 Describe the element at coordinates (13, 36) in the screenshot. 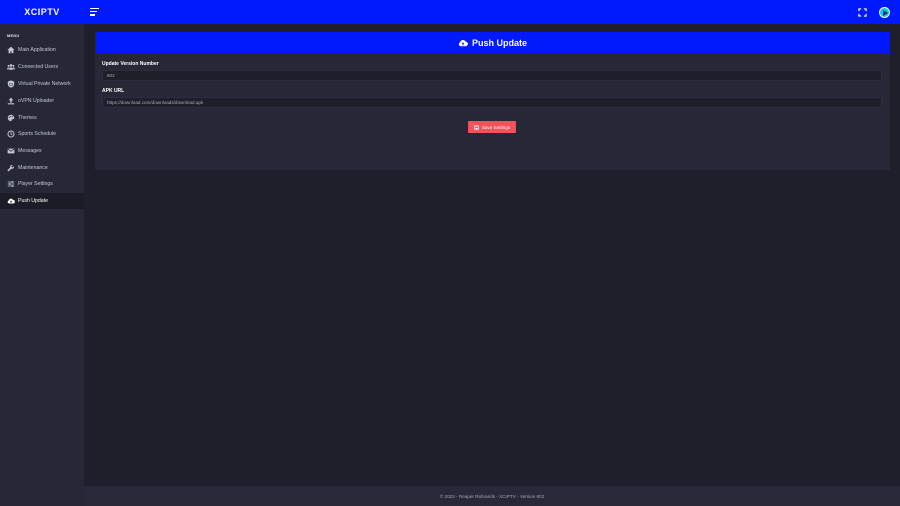

I see `sidebar-heading: MENU` at that location.